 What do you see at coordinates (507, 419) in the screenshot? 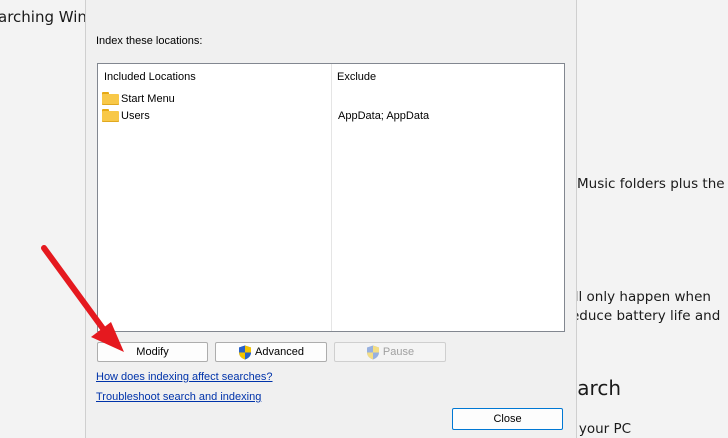
I see `close-button: Close` at bounding box center [507, 419].